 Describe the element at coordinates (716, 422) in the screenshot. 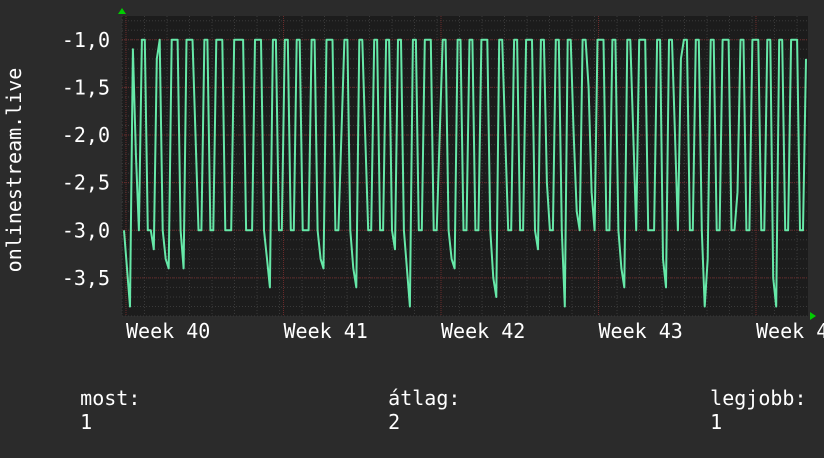

I see `best-number: 1` at that location.